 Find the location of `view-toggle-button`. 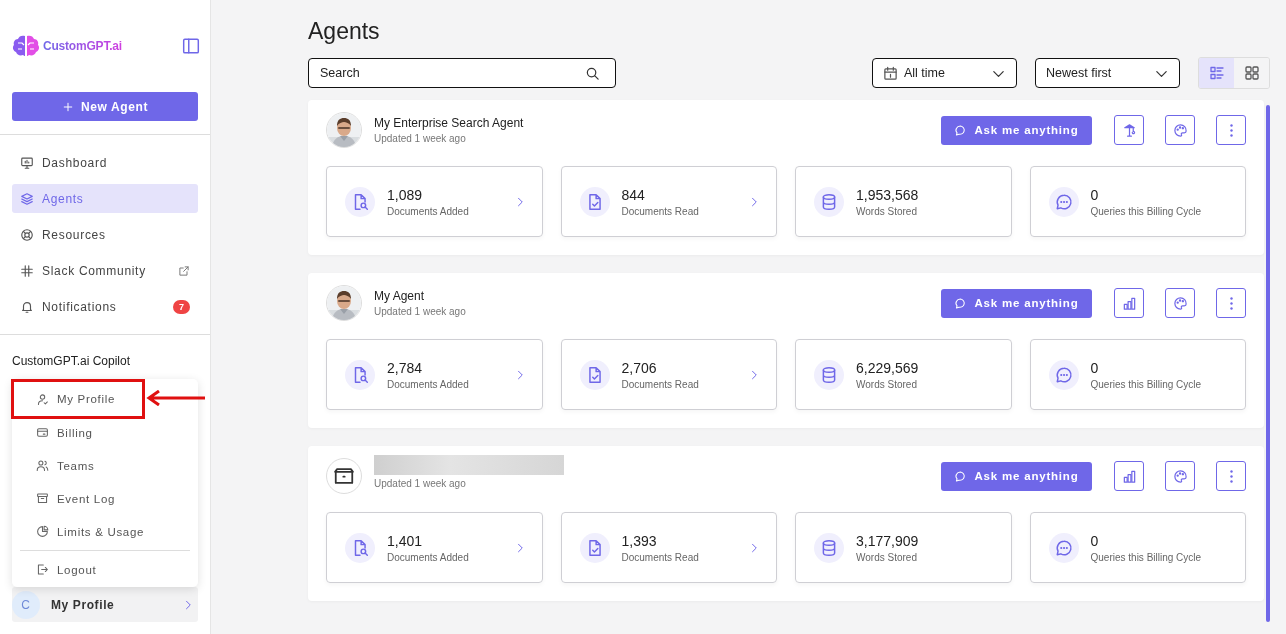

view-toggle-button is located at coordinates (1216, 73).